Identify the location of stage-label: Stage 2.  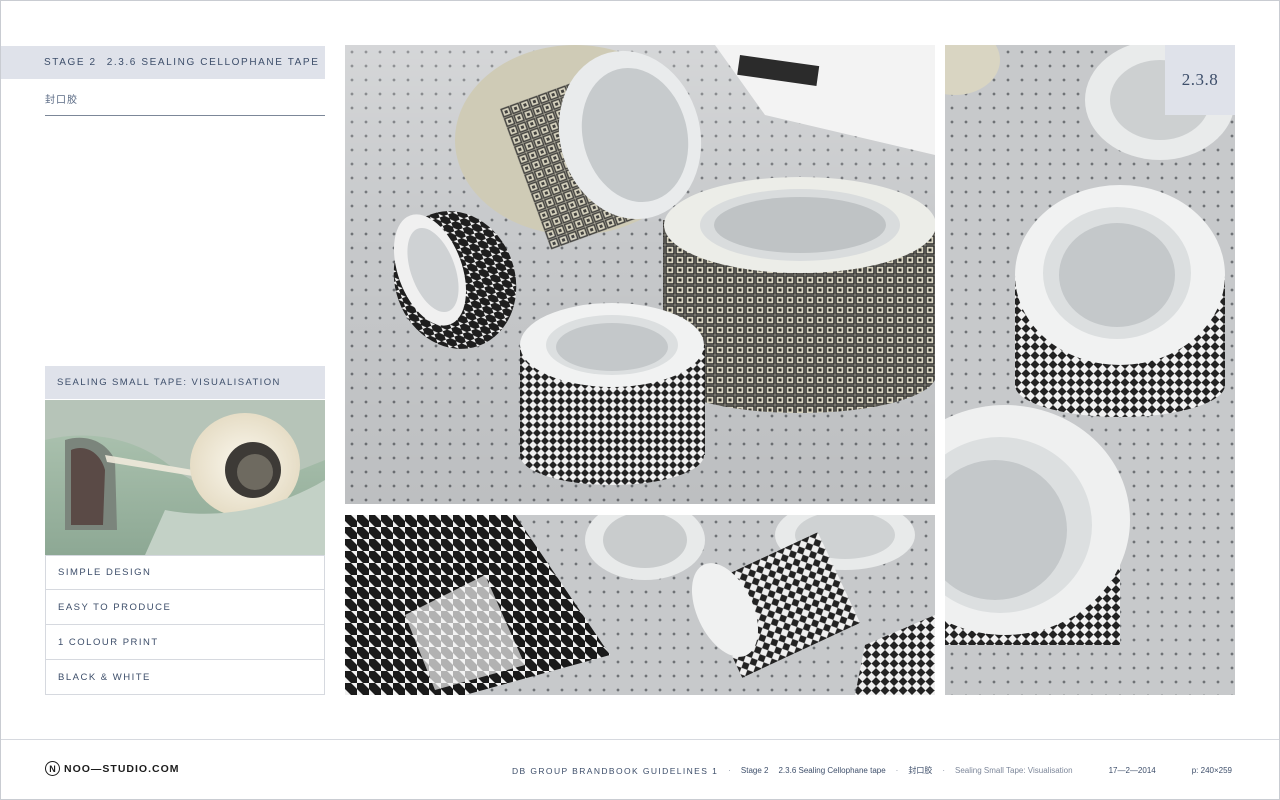
(70, 62).